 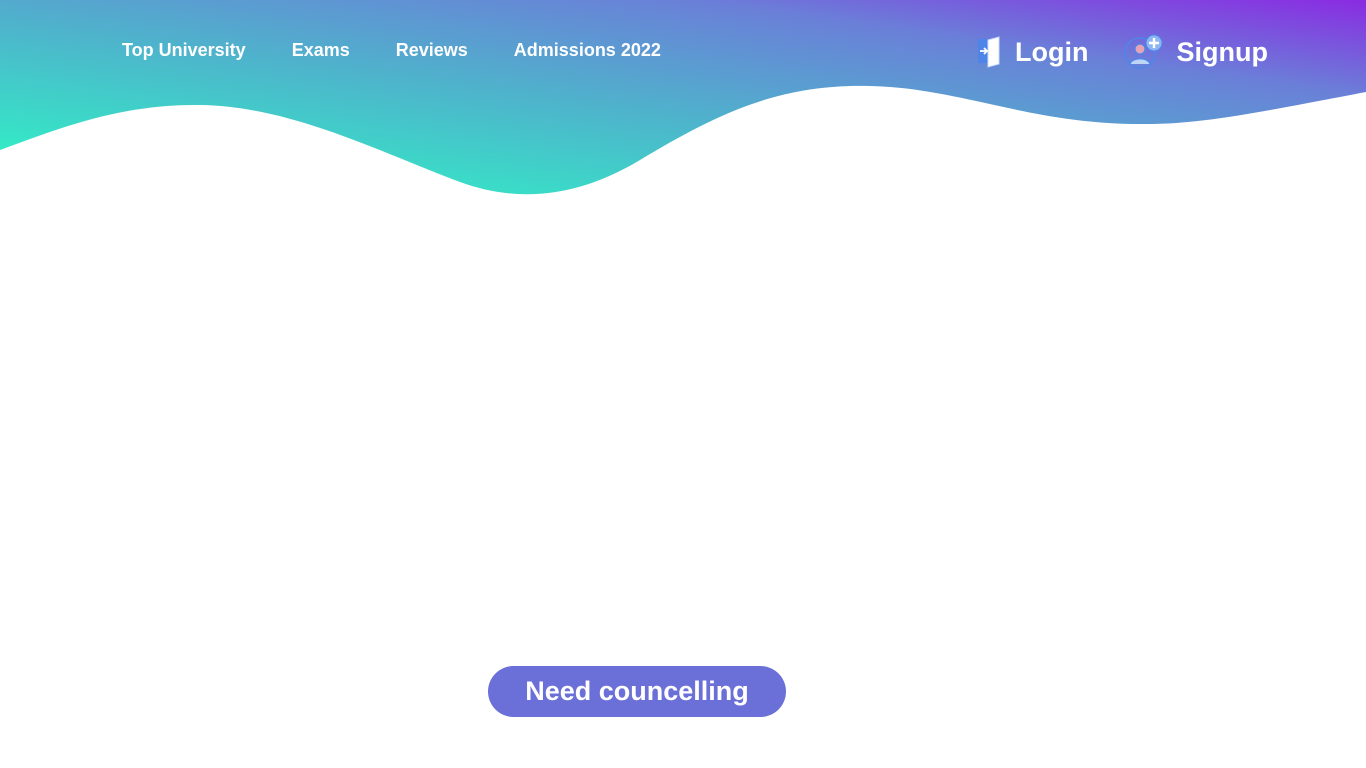 What do you see at coordinates (990, 52) in the screenshot?
I see `login-door-icon` at bounding box center [990, 52].